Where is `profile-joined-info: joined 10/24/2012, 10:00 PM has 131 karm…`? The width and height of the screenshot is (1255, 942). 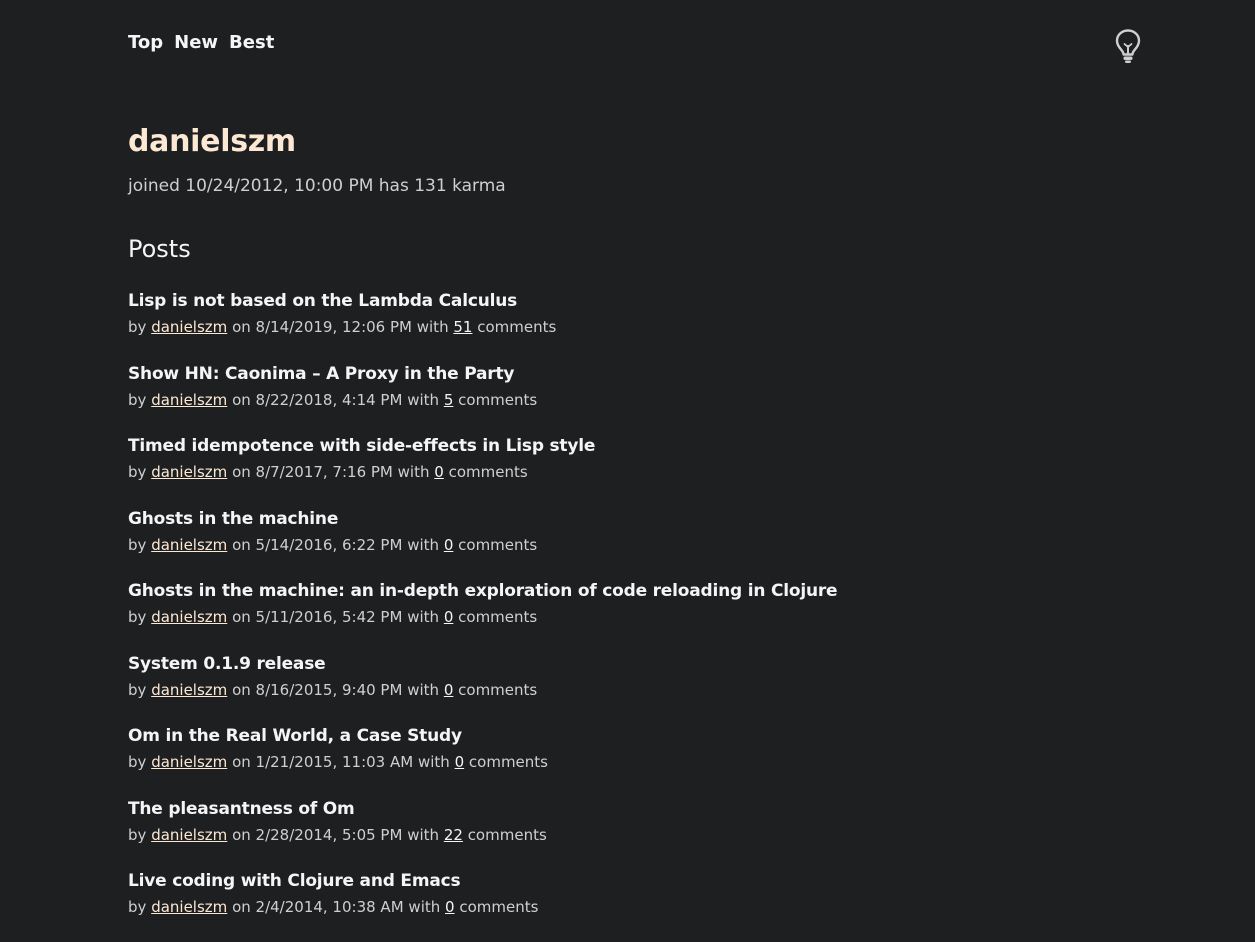 profile-joined-info: joined 10/24/2012, 10:00 PM has 131 karm… is located at coordinates (317, 186).